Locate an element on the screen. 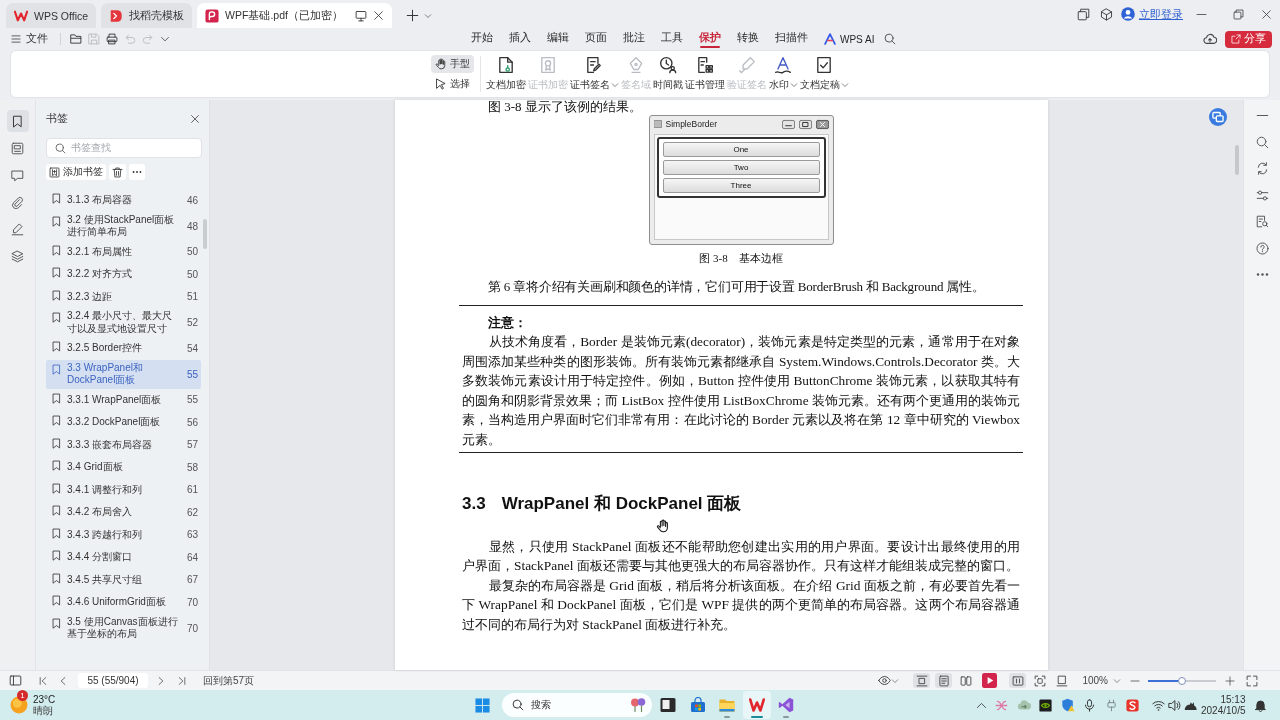 The image size is (1280, 720). ribbon-tool-button: 证书管理 is located at coordinates (704, 74).